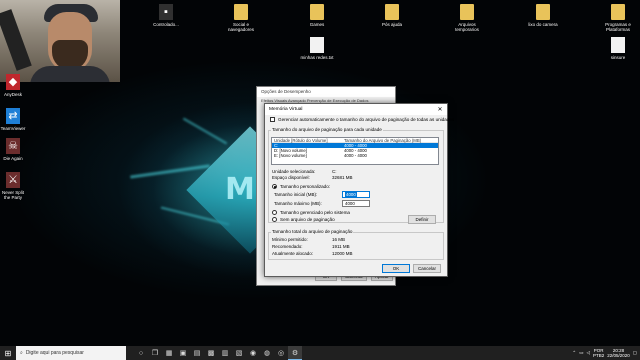 The image size is (640, 360). Describe the element at coordinates (21, 353) in the screenshot. I see `search-icon: ⌕` at that location.